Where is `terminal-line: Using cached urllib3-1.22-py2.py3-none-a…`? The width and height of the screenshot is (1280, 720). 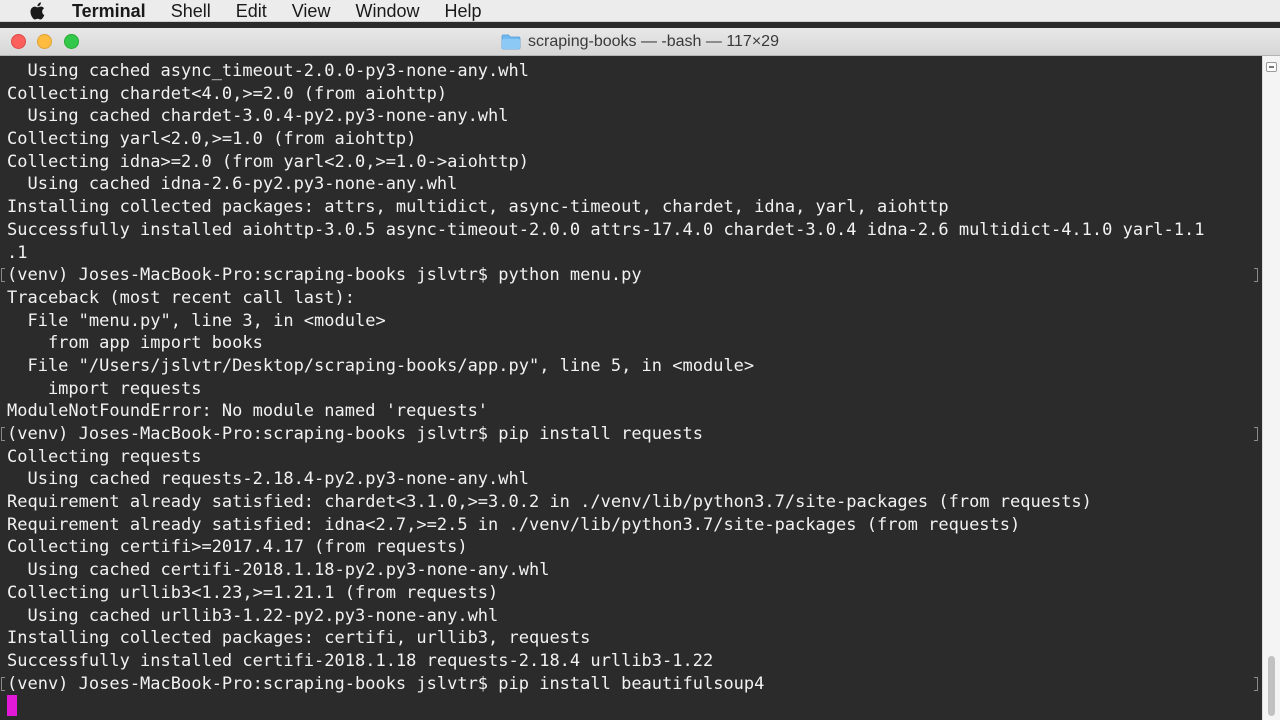
terminal-line: Using cached urllib3-1.22-py2.py3-none-a… is located at coordinates (253, 615).